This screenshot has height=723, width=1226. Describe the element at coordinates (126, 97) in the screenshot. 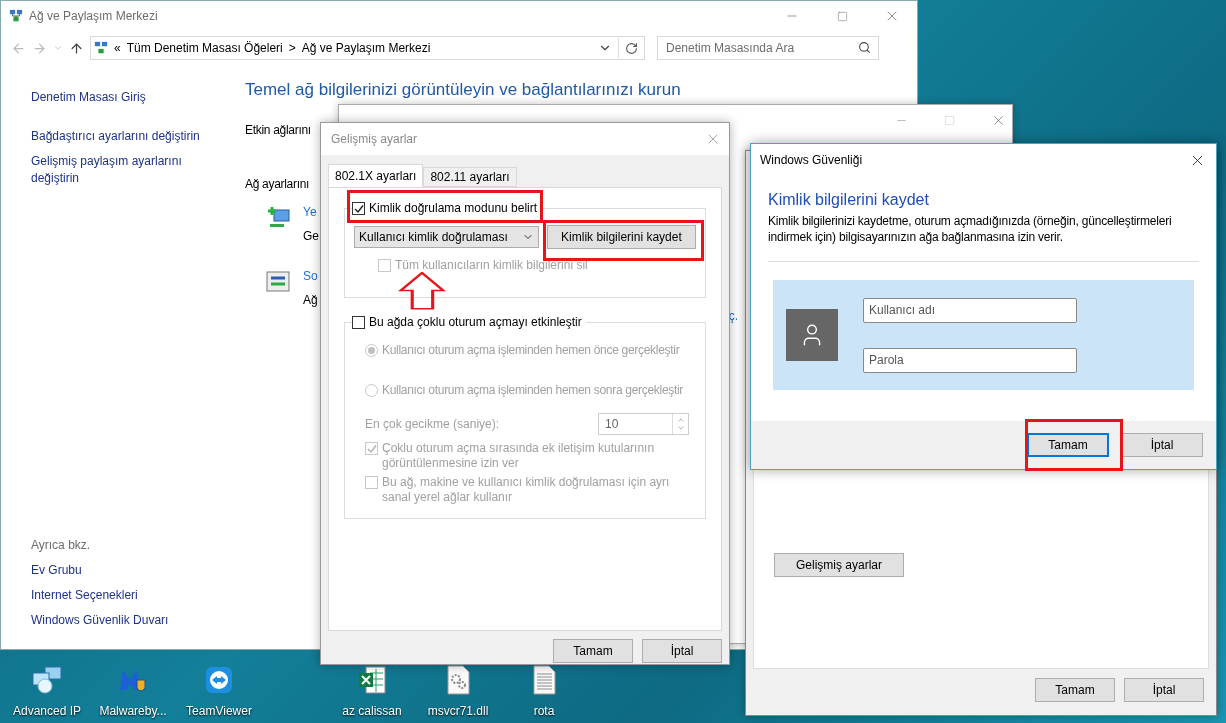

I see `sidebar-link: Denetim Masası Giriş` at that location.